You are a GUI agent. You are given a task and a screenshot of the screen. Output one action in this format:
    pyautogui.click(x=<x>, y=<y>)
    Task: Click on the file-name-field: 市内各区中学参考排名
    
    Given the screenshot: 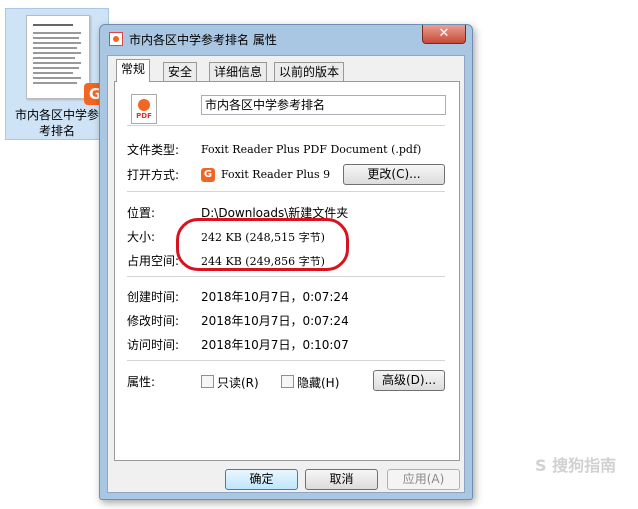 What is the action you would take?
    pyautogui.click(x=323, y=105)
    